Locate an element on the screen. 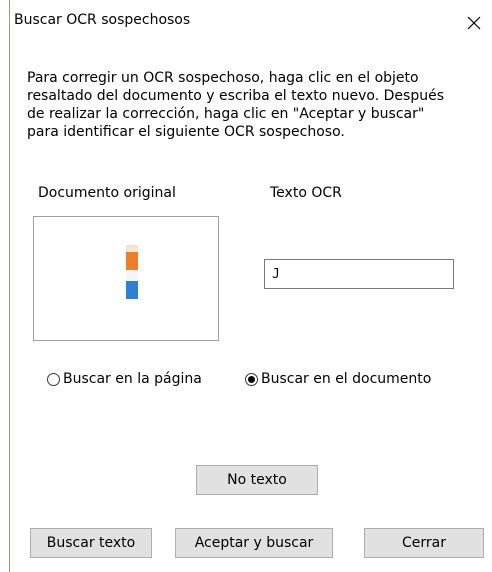 The width and height of the screenshot is (492, 572). radio-document-circle is located at coordinates (251, 379).